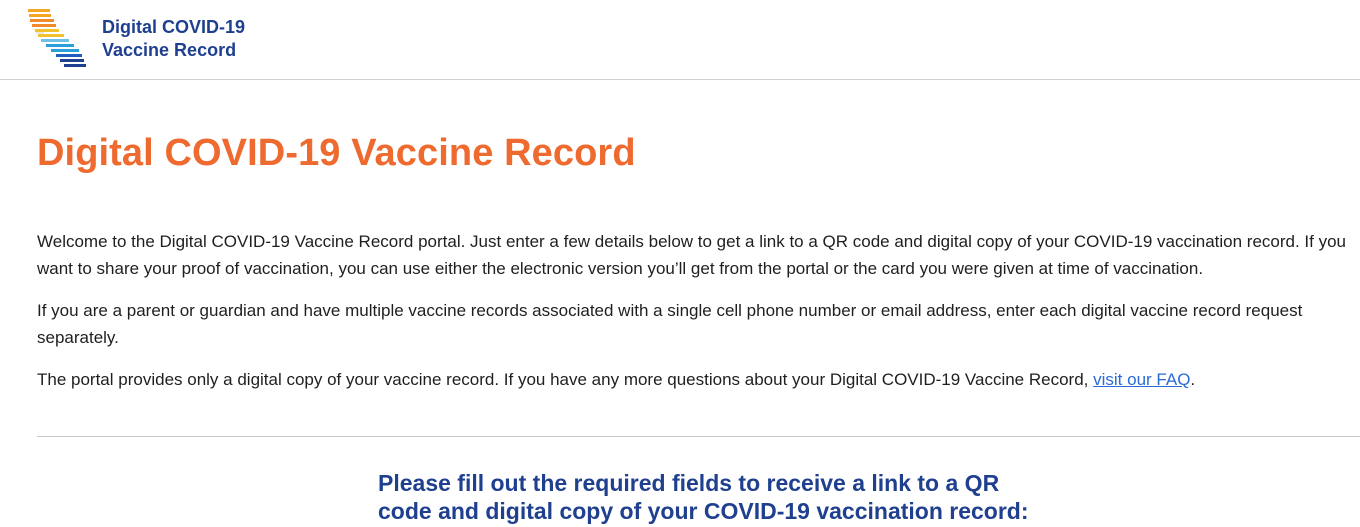 The width and height of the screenshot is (1360, 527). What do you see at coordinates (1193, 379) in the screenshot?
I see `faq-paragraph-end: .` at bounding box center [1193, 379].